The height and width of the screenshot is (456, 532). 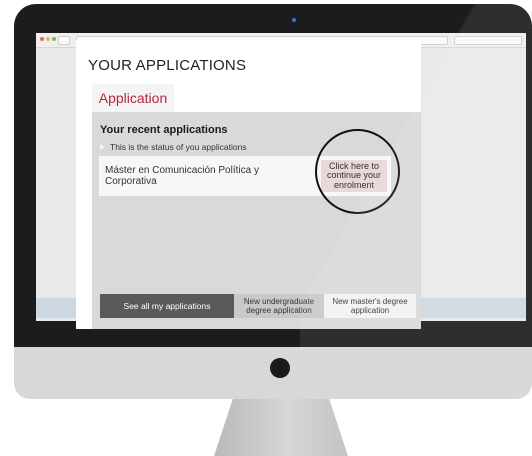 What do you see at coordinates (102, 147) in the screenshot?
I see `status-arrow-icon` at bounding box center [102, 147].